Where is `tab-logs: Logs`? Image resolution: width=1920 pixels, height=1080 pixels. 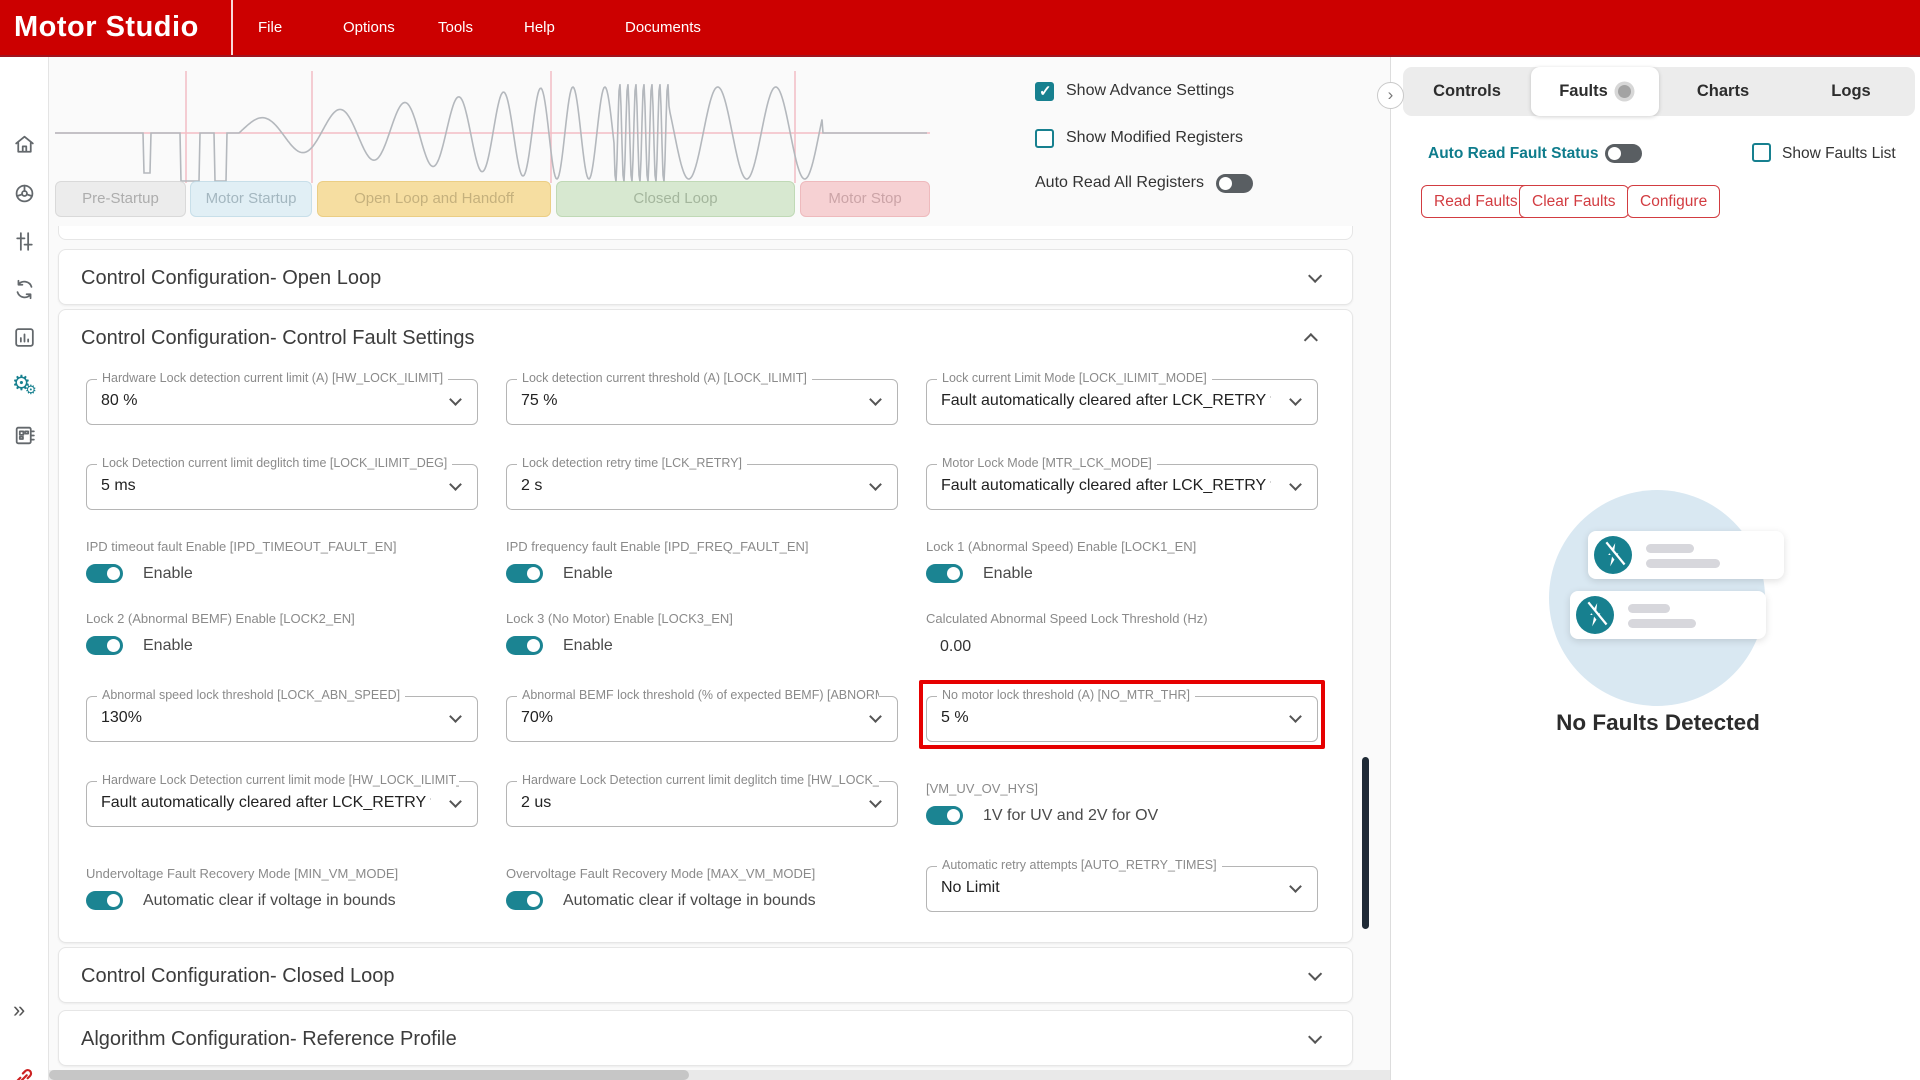 tab-logs: Logs is located at coordinates (1851, 91).